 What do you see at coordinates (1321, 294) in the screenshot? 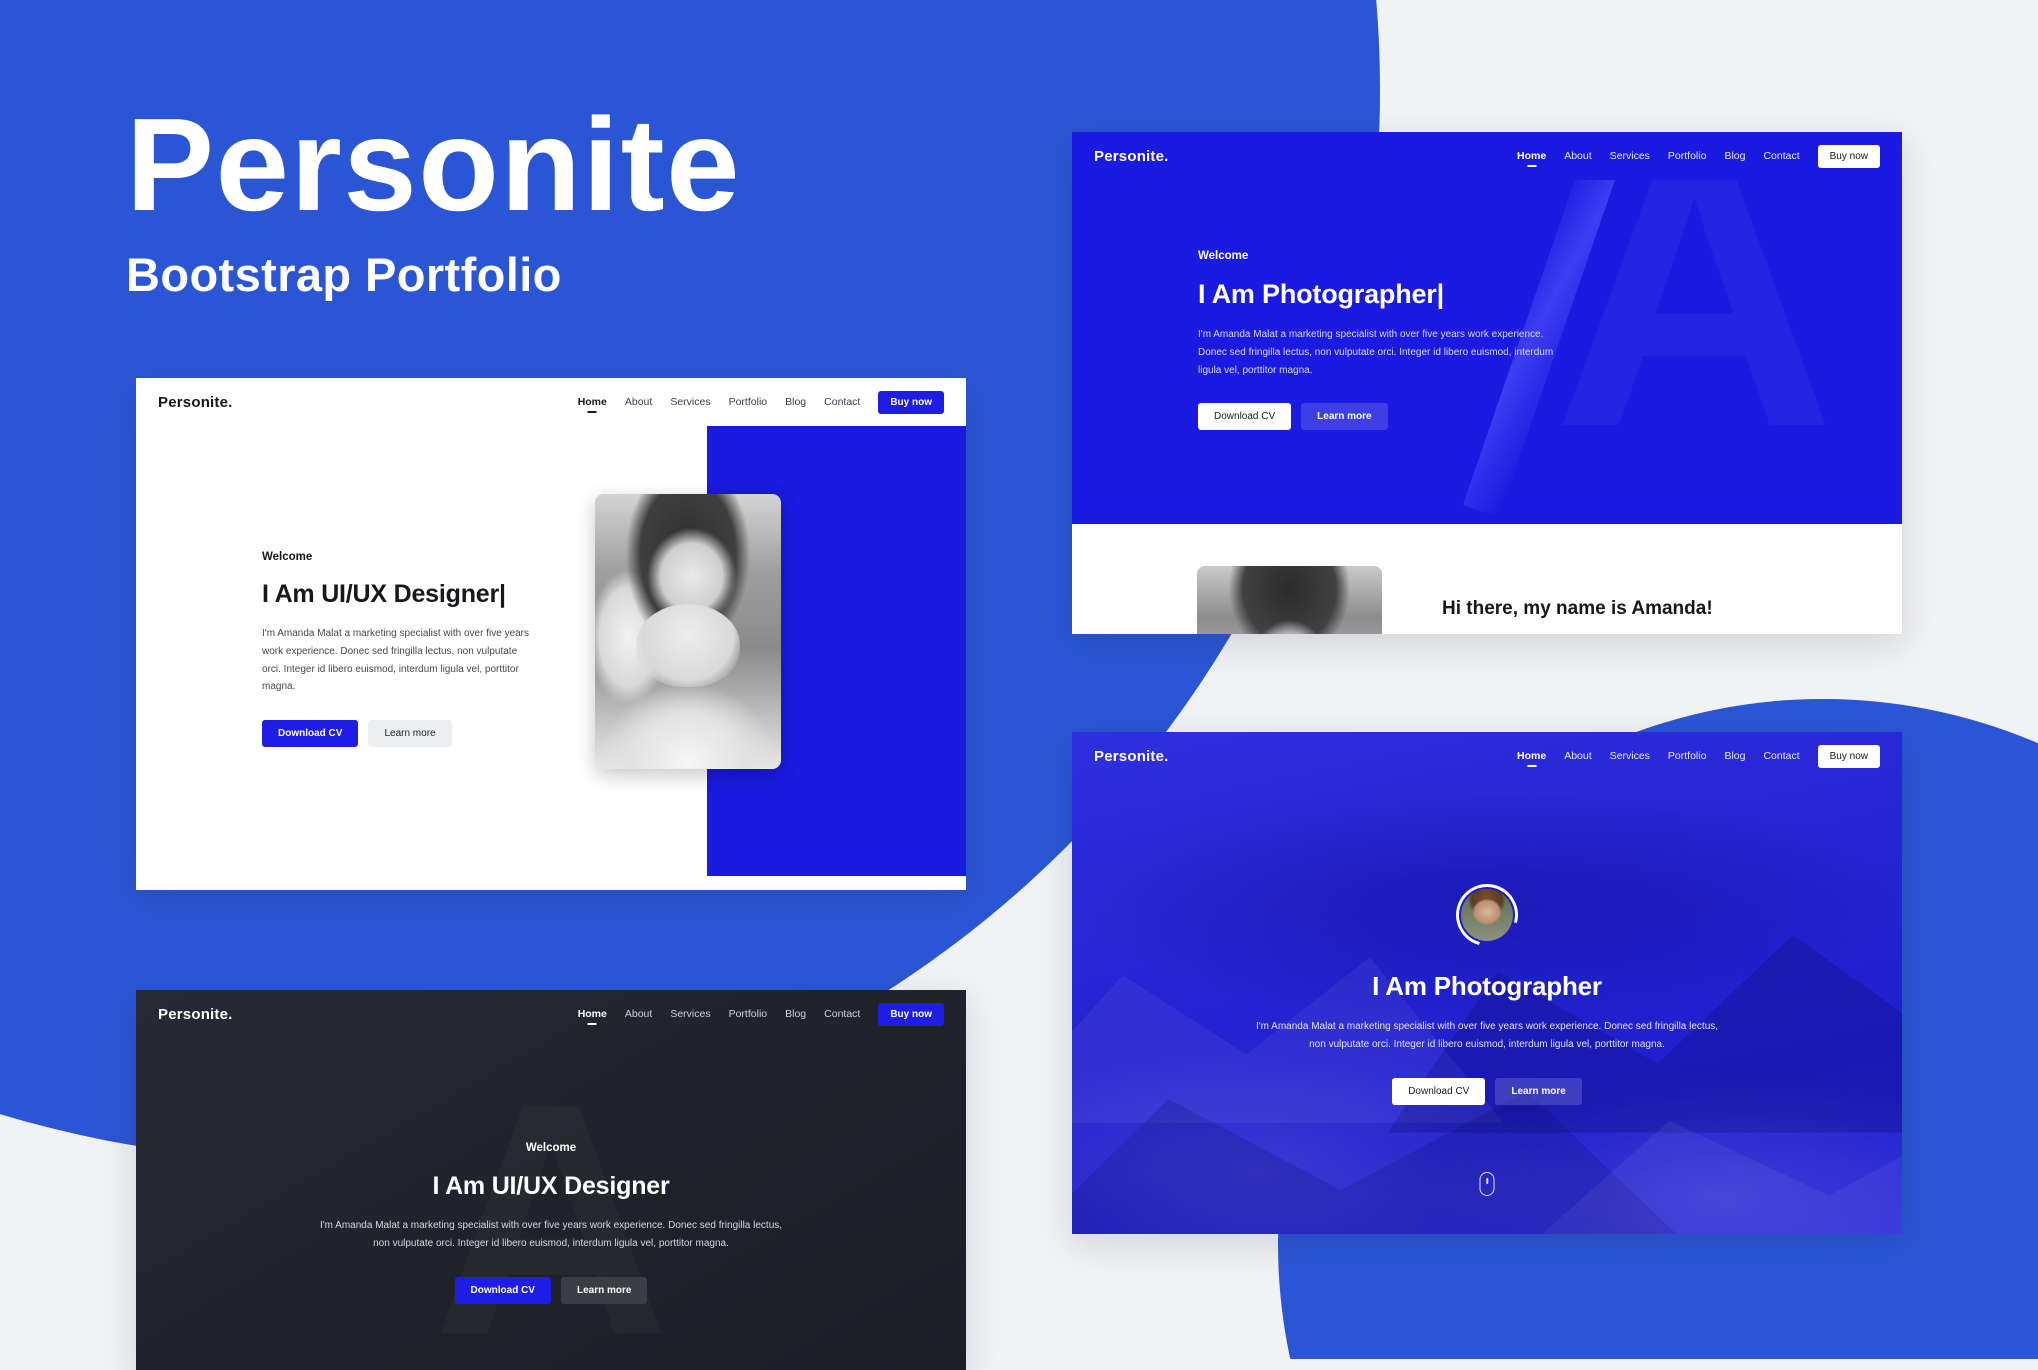
I see `hero-heading: I Am Photographer|` at bounding box center [1321, 294].